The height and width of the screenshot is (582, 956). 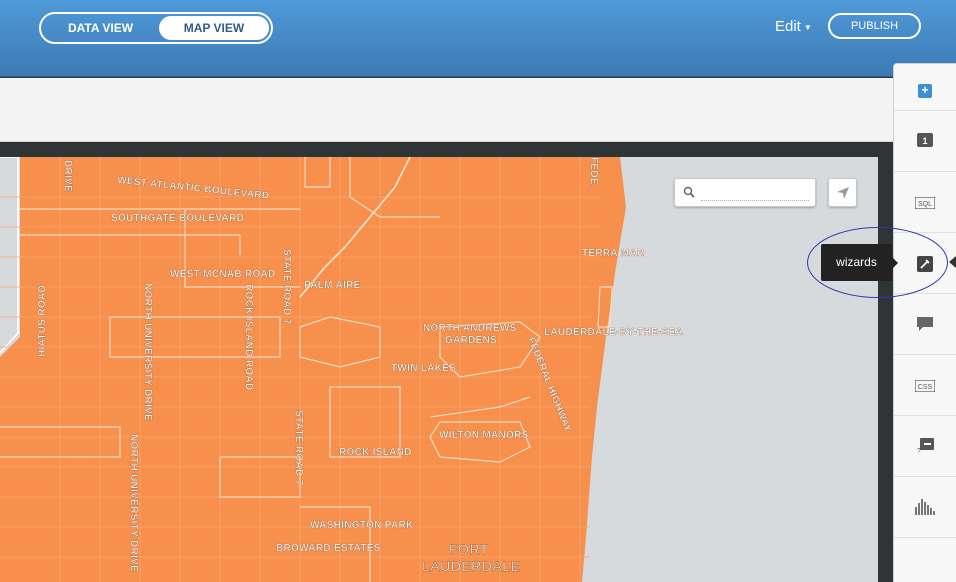 I want to click on label-washington-park: WASHINGTON PARK, so click(x=362, y=525).